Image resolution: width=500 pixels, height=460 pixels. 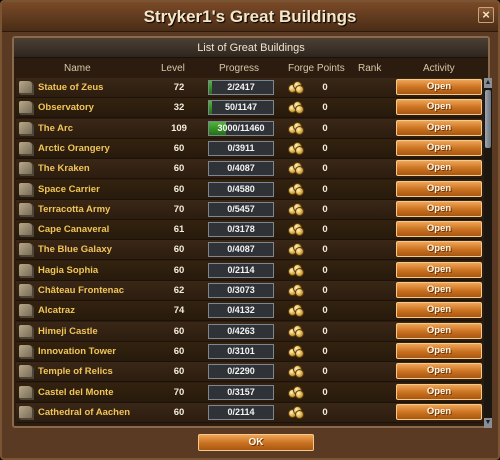 I want to click on progress-text: 50/1147, so click(x=241, y=107).